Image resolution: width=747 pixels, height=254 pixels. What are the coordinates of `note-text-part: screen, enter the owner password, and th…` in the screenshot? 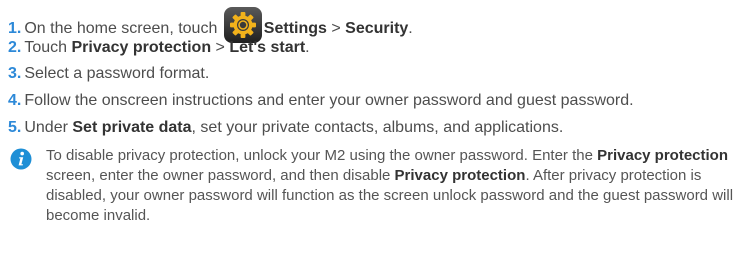 It's located at (220, 175).